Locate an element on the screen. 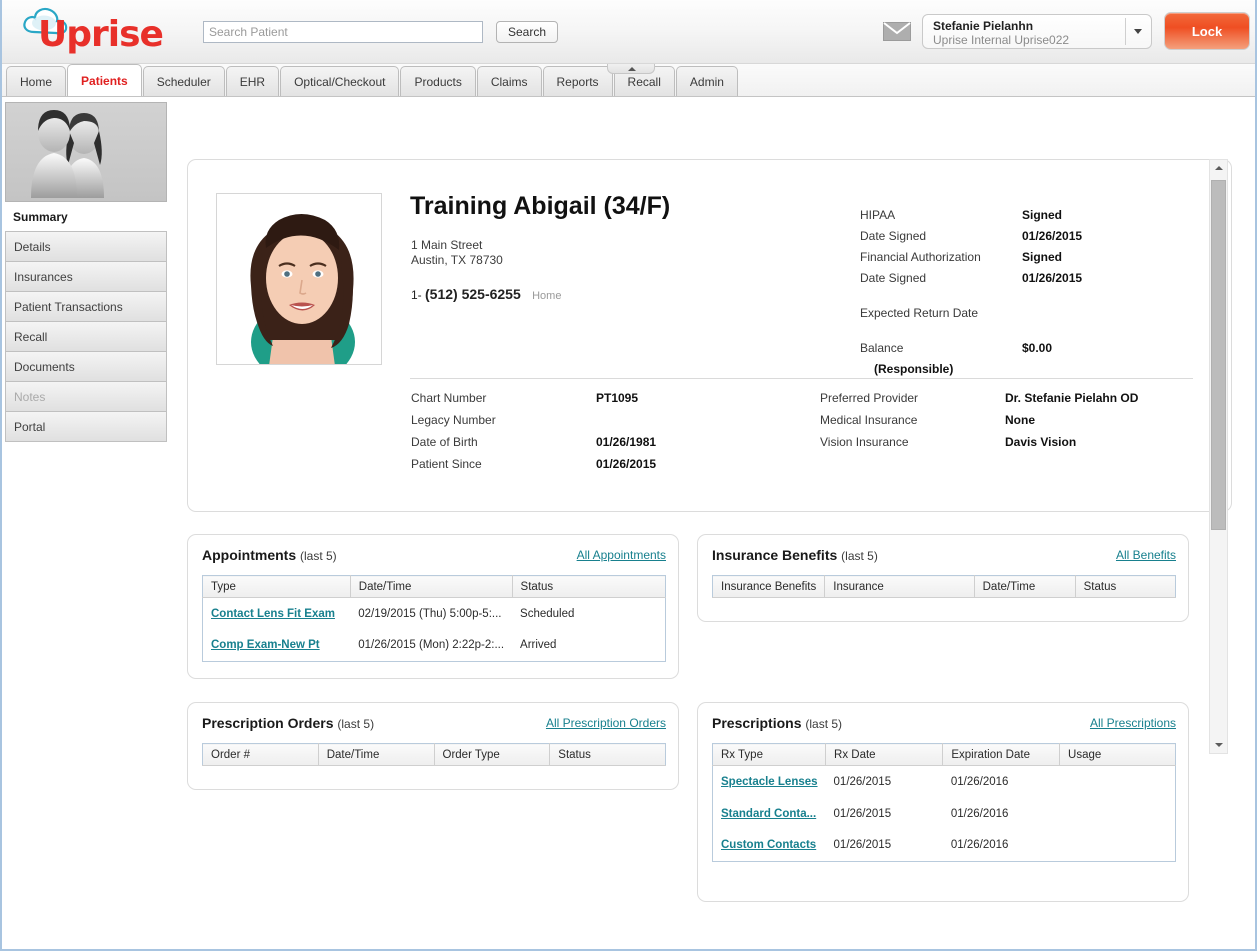 The height and width of the screenshot is (951, 1257). triangle-up-icon is located at coordinates (1218, 168).